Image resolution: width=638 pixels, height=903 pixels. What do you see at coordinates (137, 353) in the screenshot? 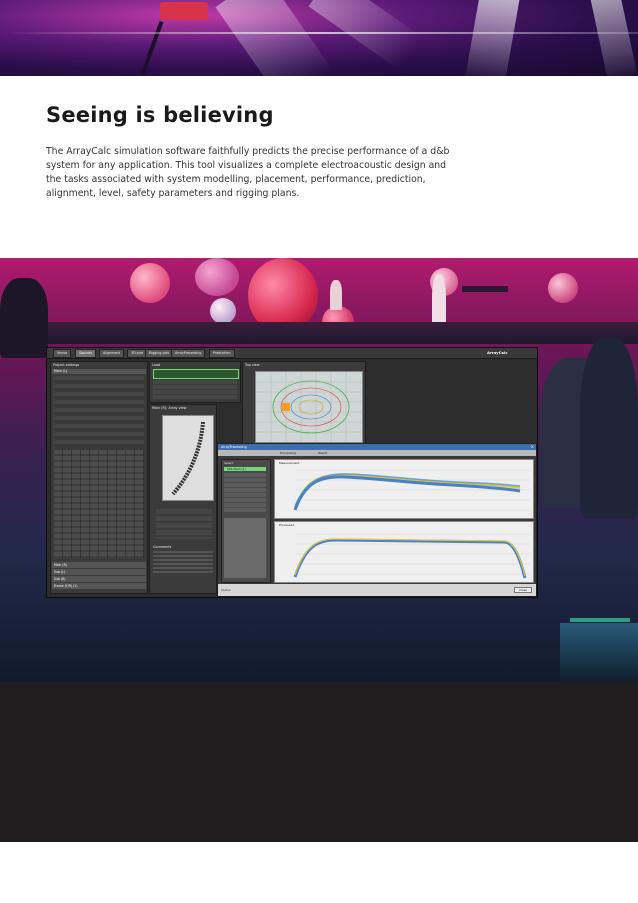
I see `tab-3d-plot: 3D plot` at bounding box center [137, 353].